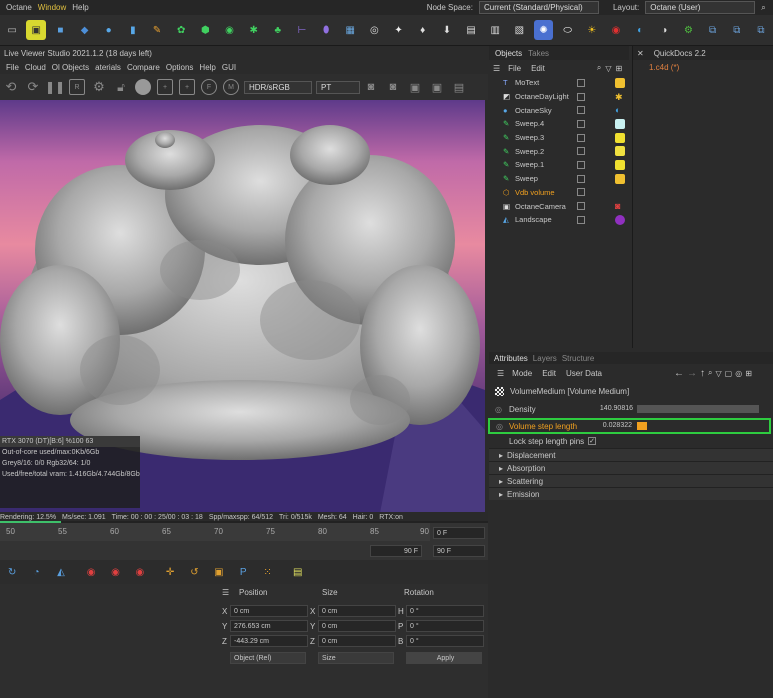 The image size is (773, 698). What do you see at coordinates (610, 409) in the screenshot?
I see `density-field: 140.90816` at bounding box center [610, 409].